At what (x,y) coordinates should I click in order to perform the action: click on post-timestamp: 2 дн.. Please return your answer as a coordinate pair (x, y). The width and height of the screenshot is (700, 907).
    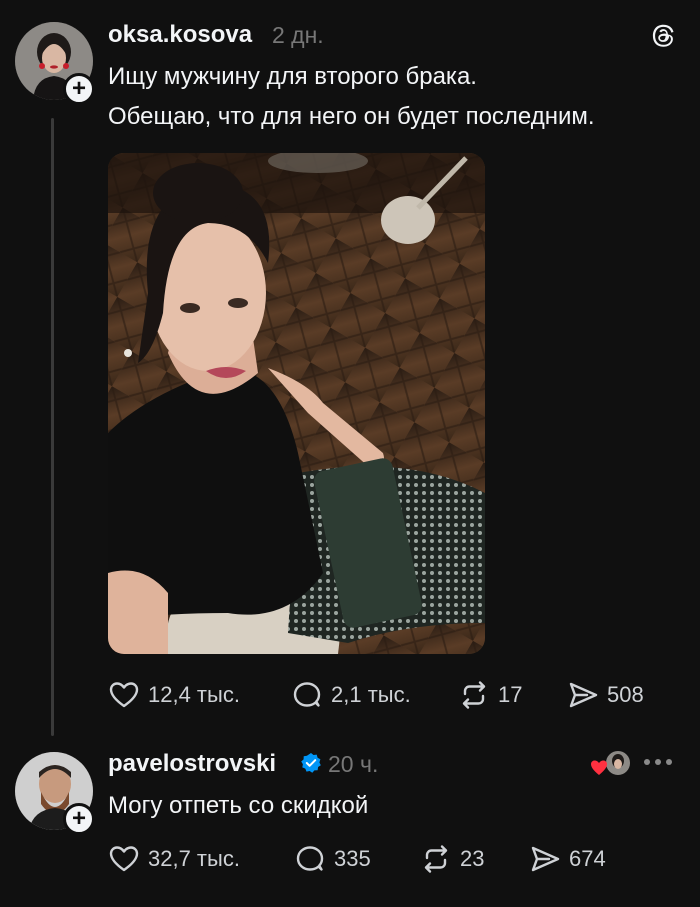
    Looking at the image, I should click on (298, 35).